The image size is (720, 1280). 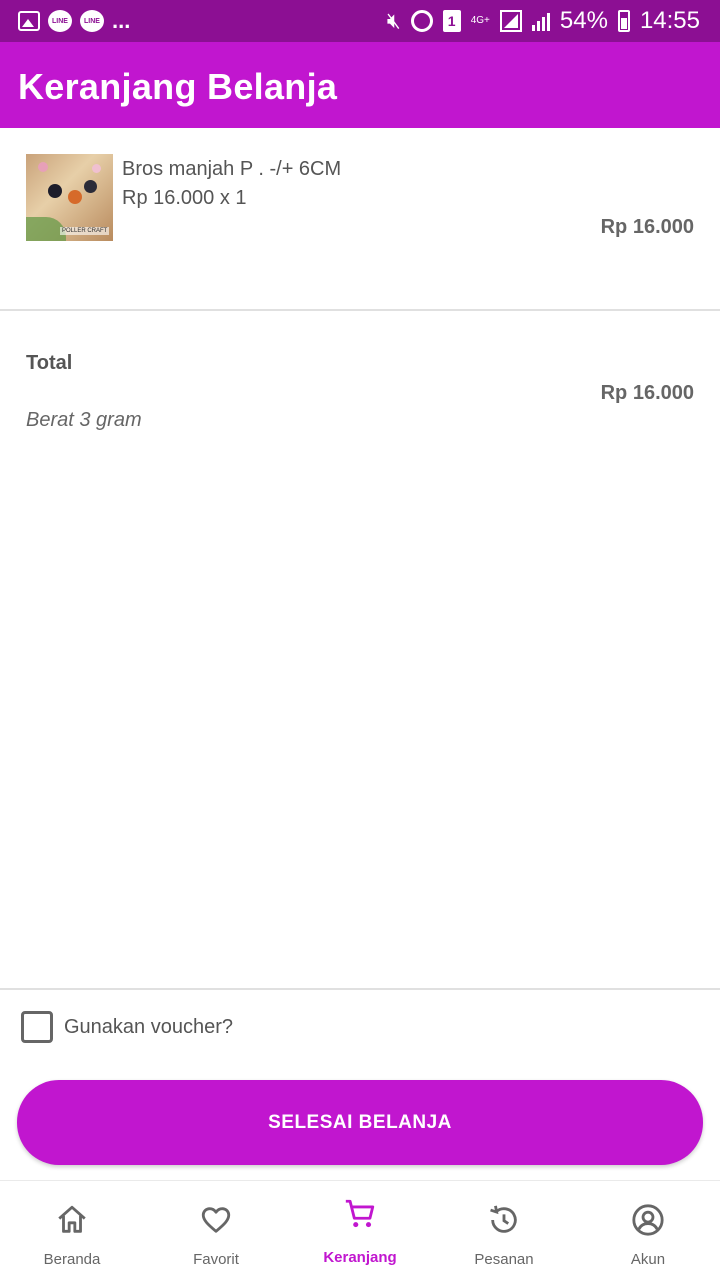 I want to click on nav-item-favorit: Favorit, so click(x=216, y=1230).